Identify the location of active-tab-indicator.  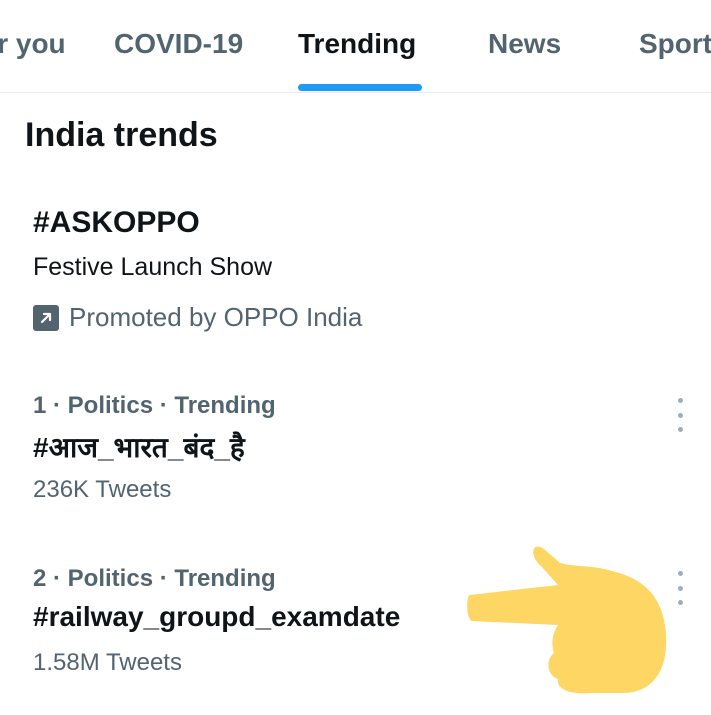
(360, 87).